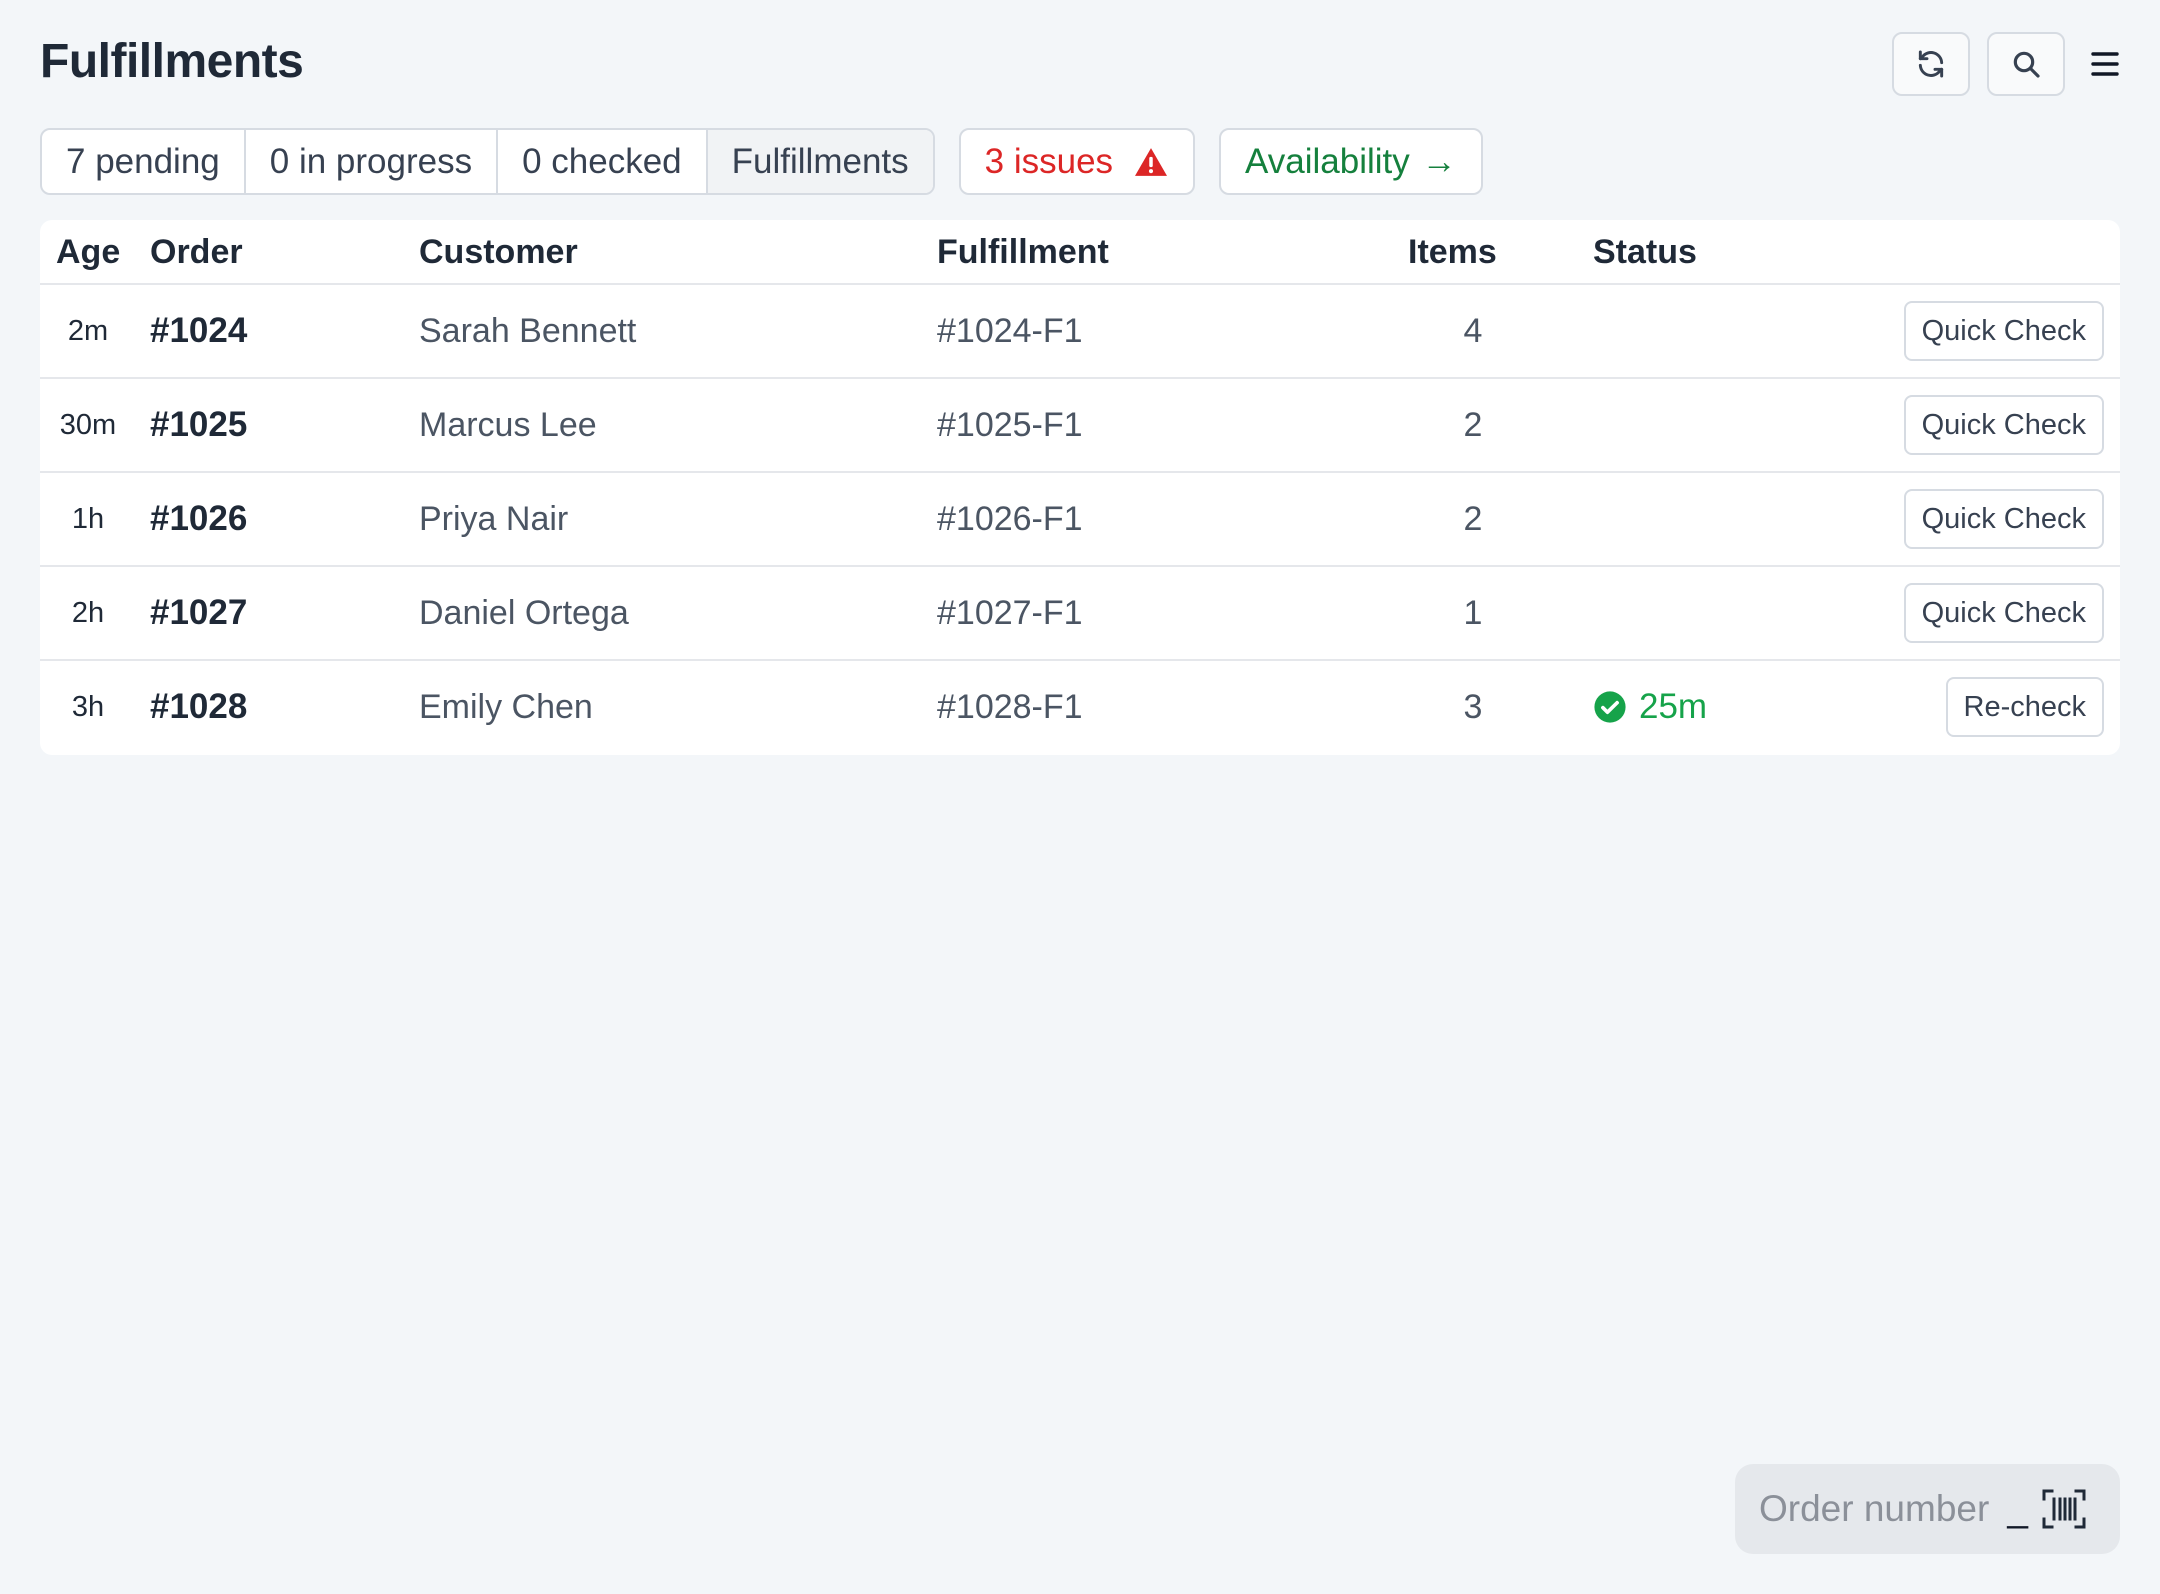 The width and height of the screenshot is (2160, 1594). I want to click on row-customer: Priya Nair, so click(494, 518).